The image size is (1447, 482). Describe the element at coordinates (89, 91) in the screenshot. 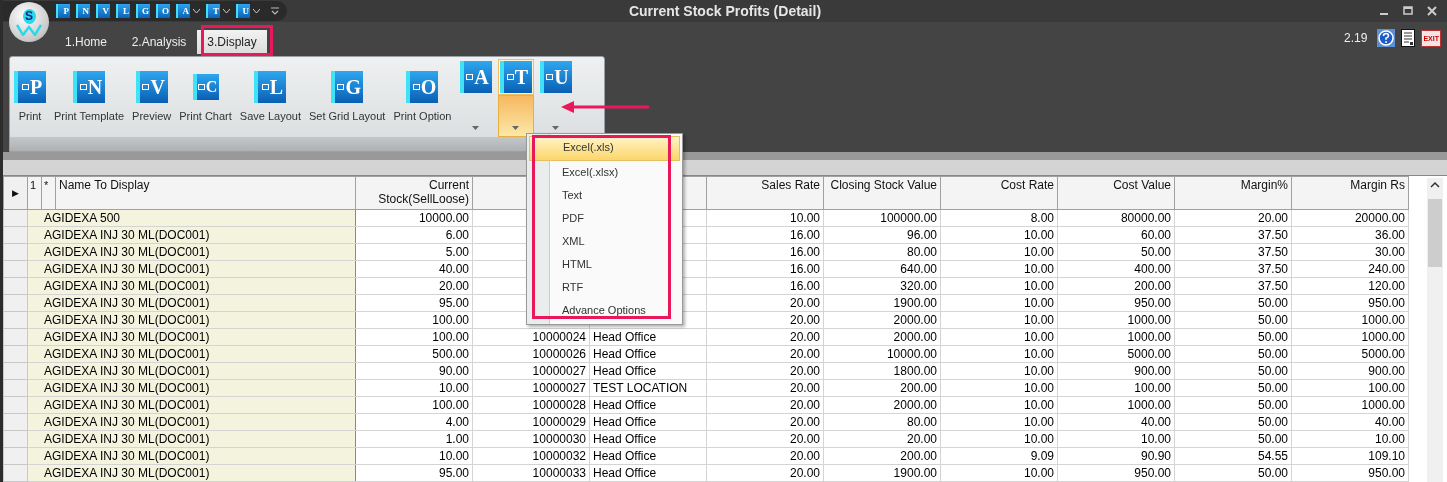

I see `ribbon-button: N Print Template` at that location.